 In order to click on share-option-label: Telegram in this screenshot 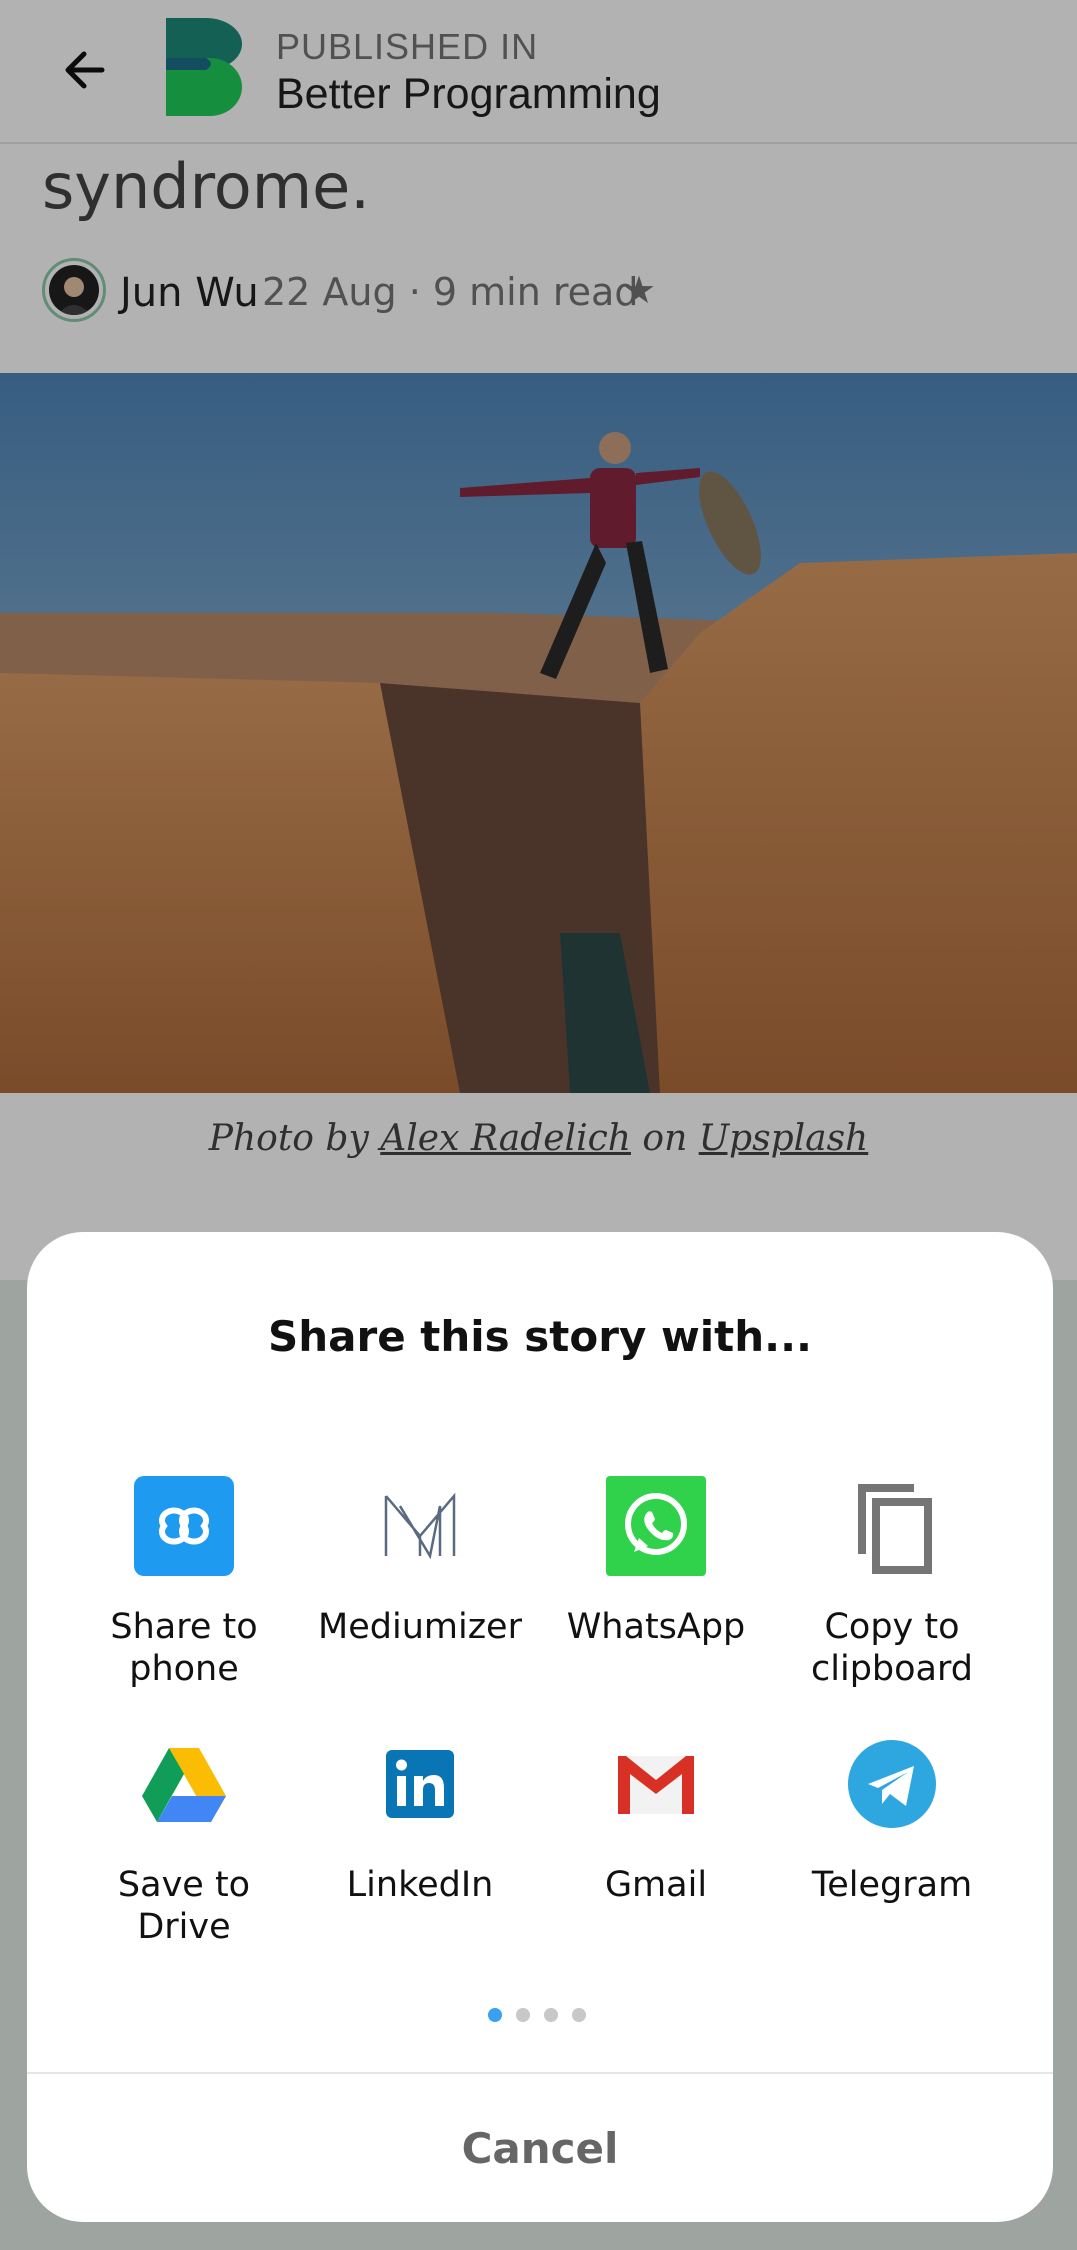, I will do `click(892, 1885)`.